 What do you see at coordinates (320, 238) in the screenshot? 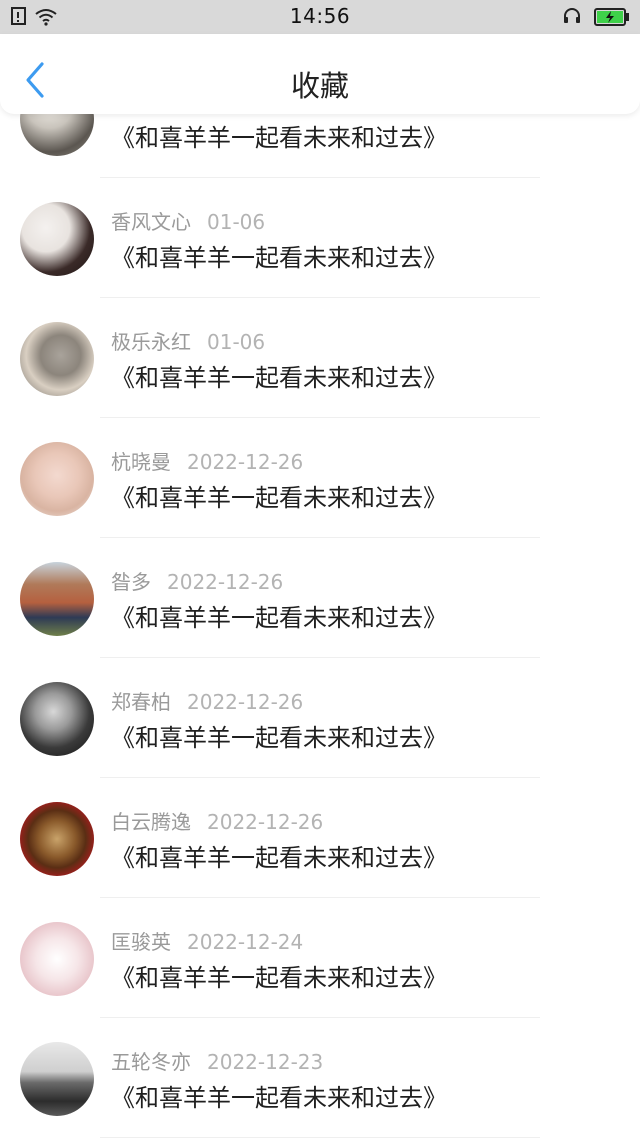
I see `list-item: 香风文心 01-06 《和喜羊羊一起看未来和过去》` at bounding box center [320, 238].